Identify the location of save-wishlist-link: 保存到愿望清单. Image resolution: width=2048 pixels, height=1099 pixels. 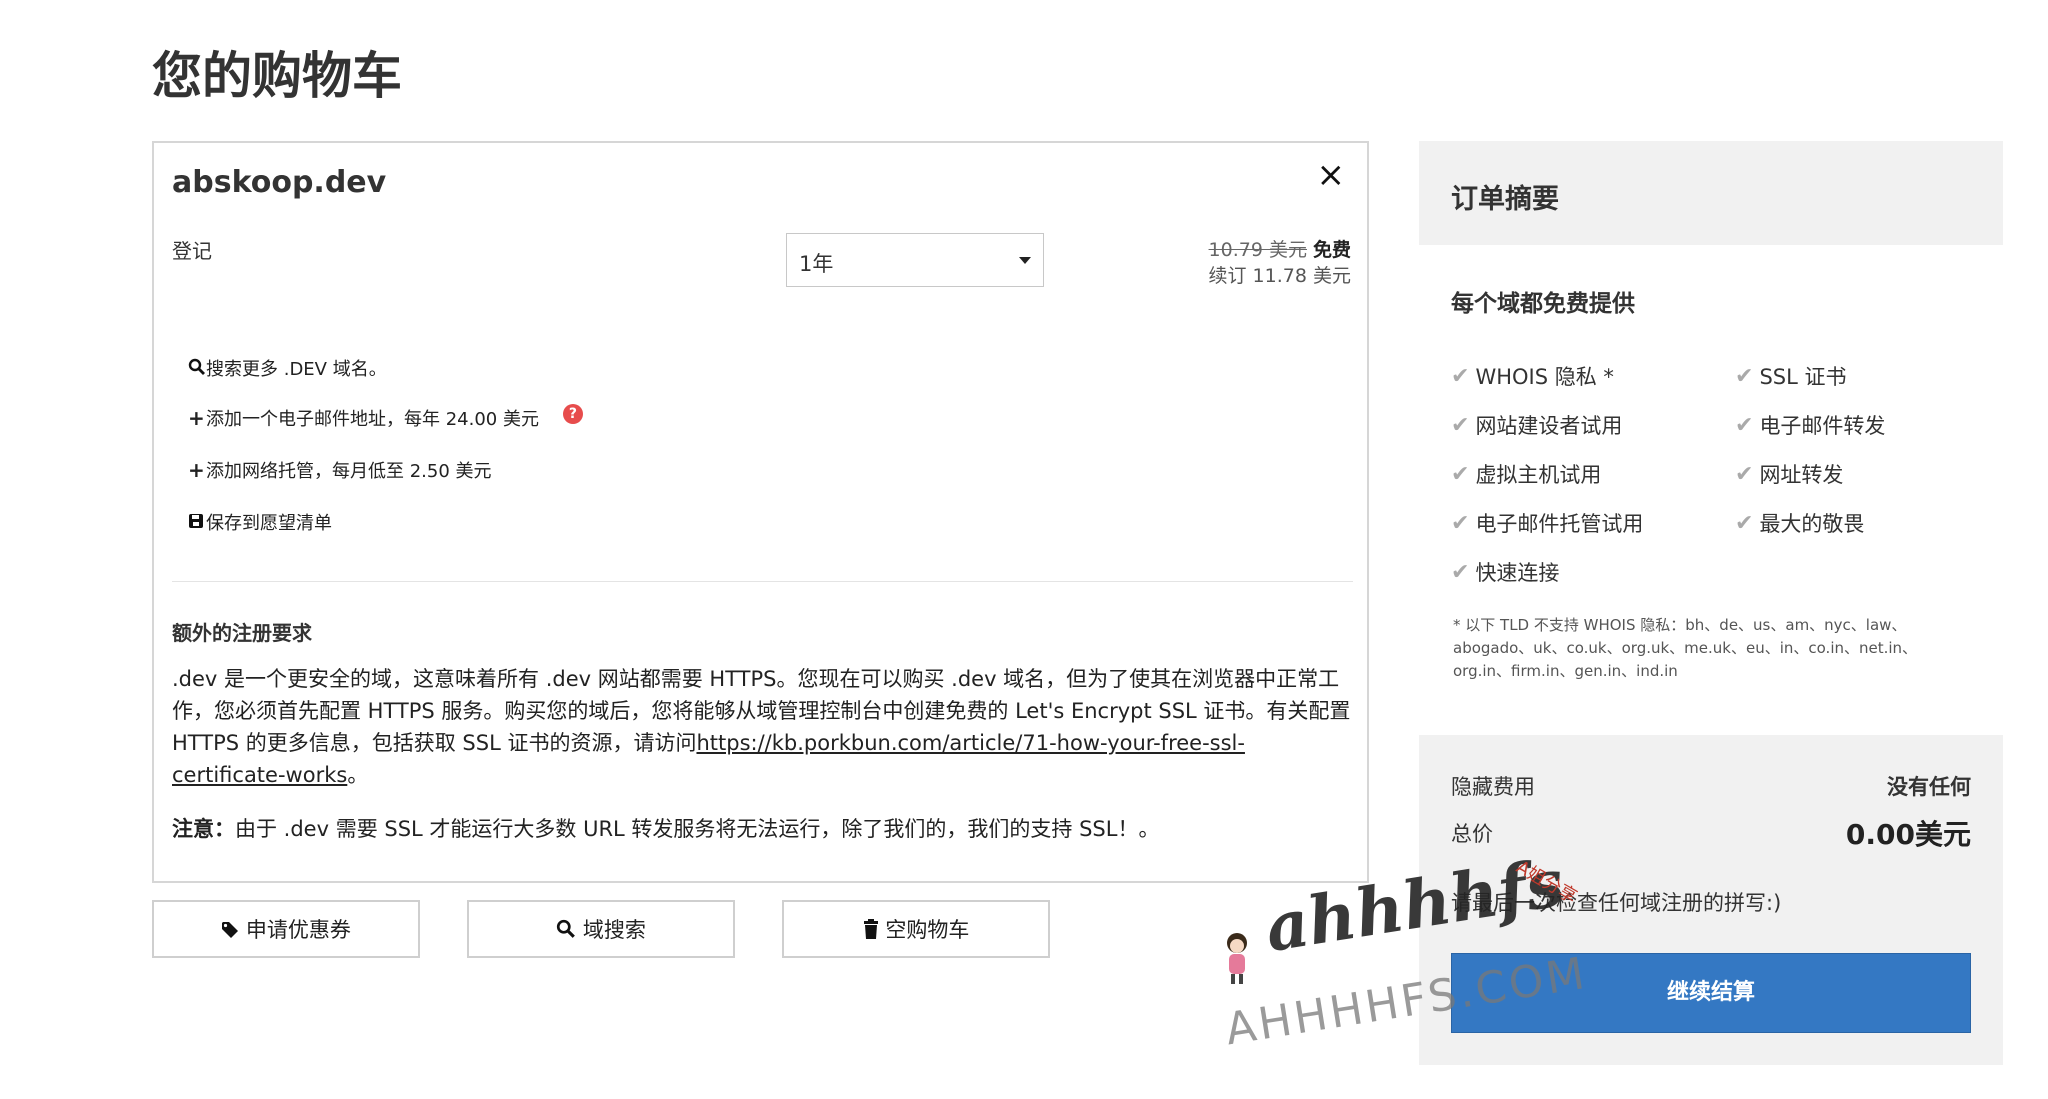
(260, 522).